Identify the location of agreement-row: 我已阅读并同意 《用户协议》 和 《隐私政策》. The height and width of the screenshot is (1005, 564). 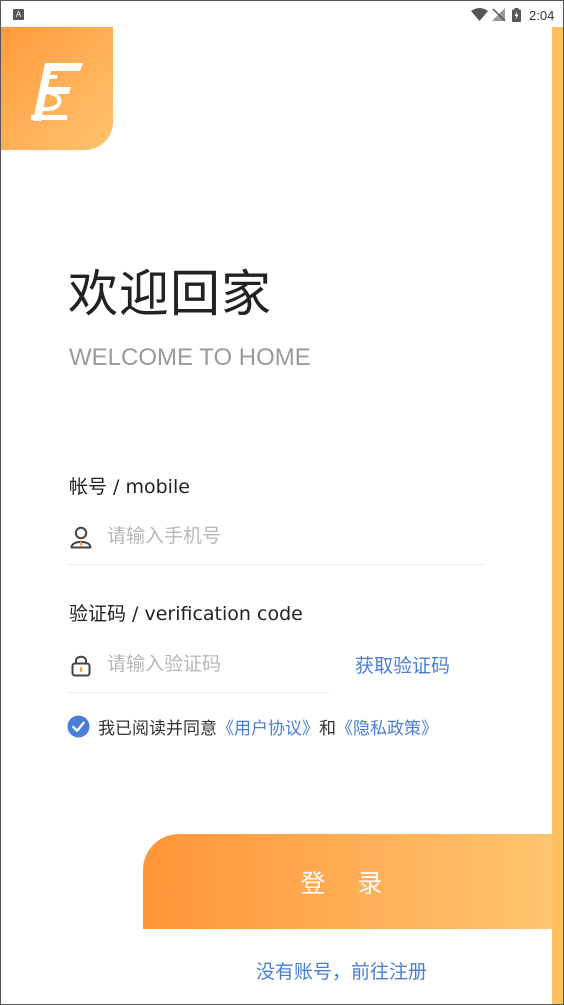
(252, 726).